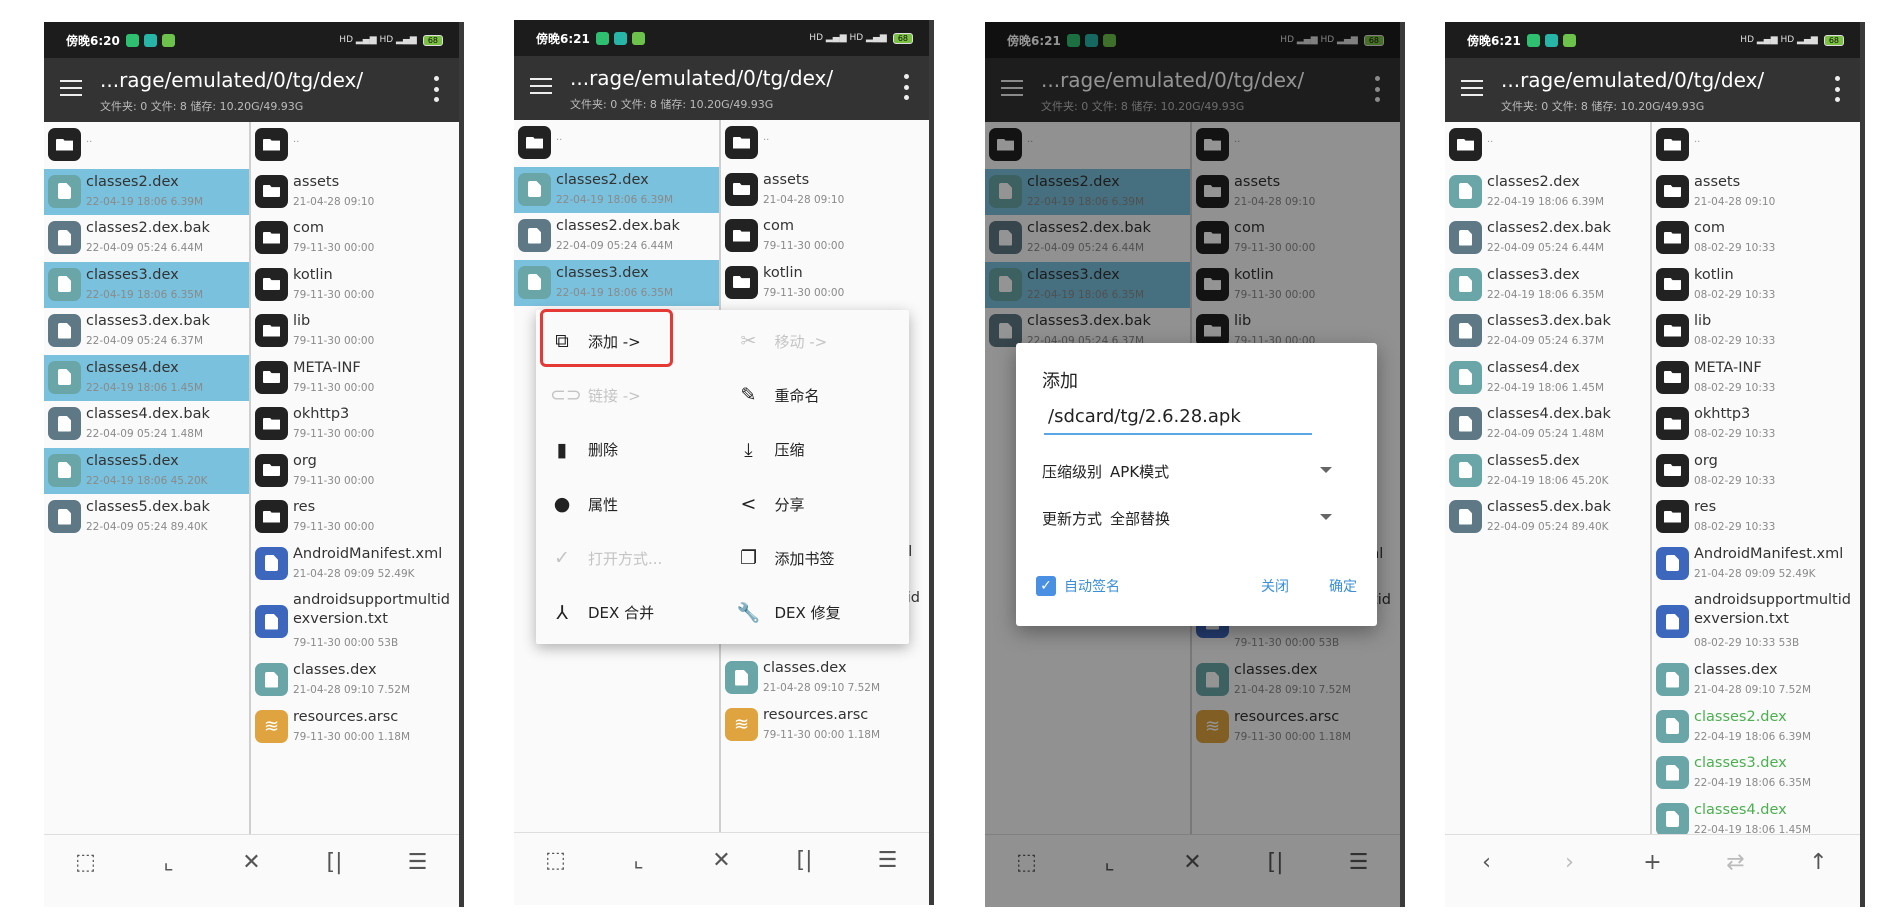 The image size is (1884, 922). I want to click on swap-icon: ⇄, so click(1736, 862).